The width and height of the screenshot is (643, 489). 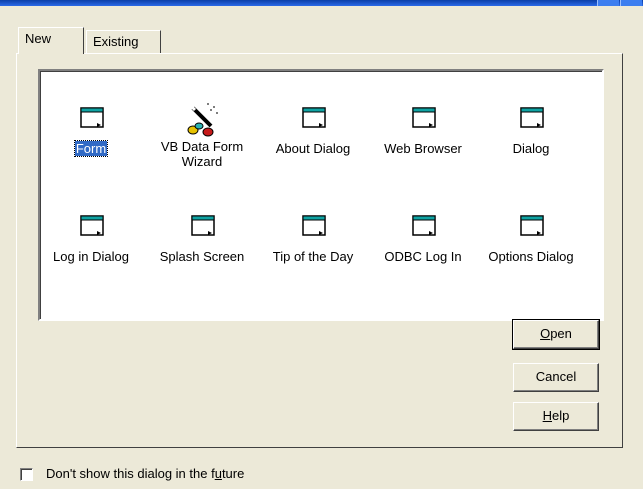 What do you see at coordinates (631, 3) in the screenshot?
I see `titlebar-close-icon` at bounding box center [631, 3].